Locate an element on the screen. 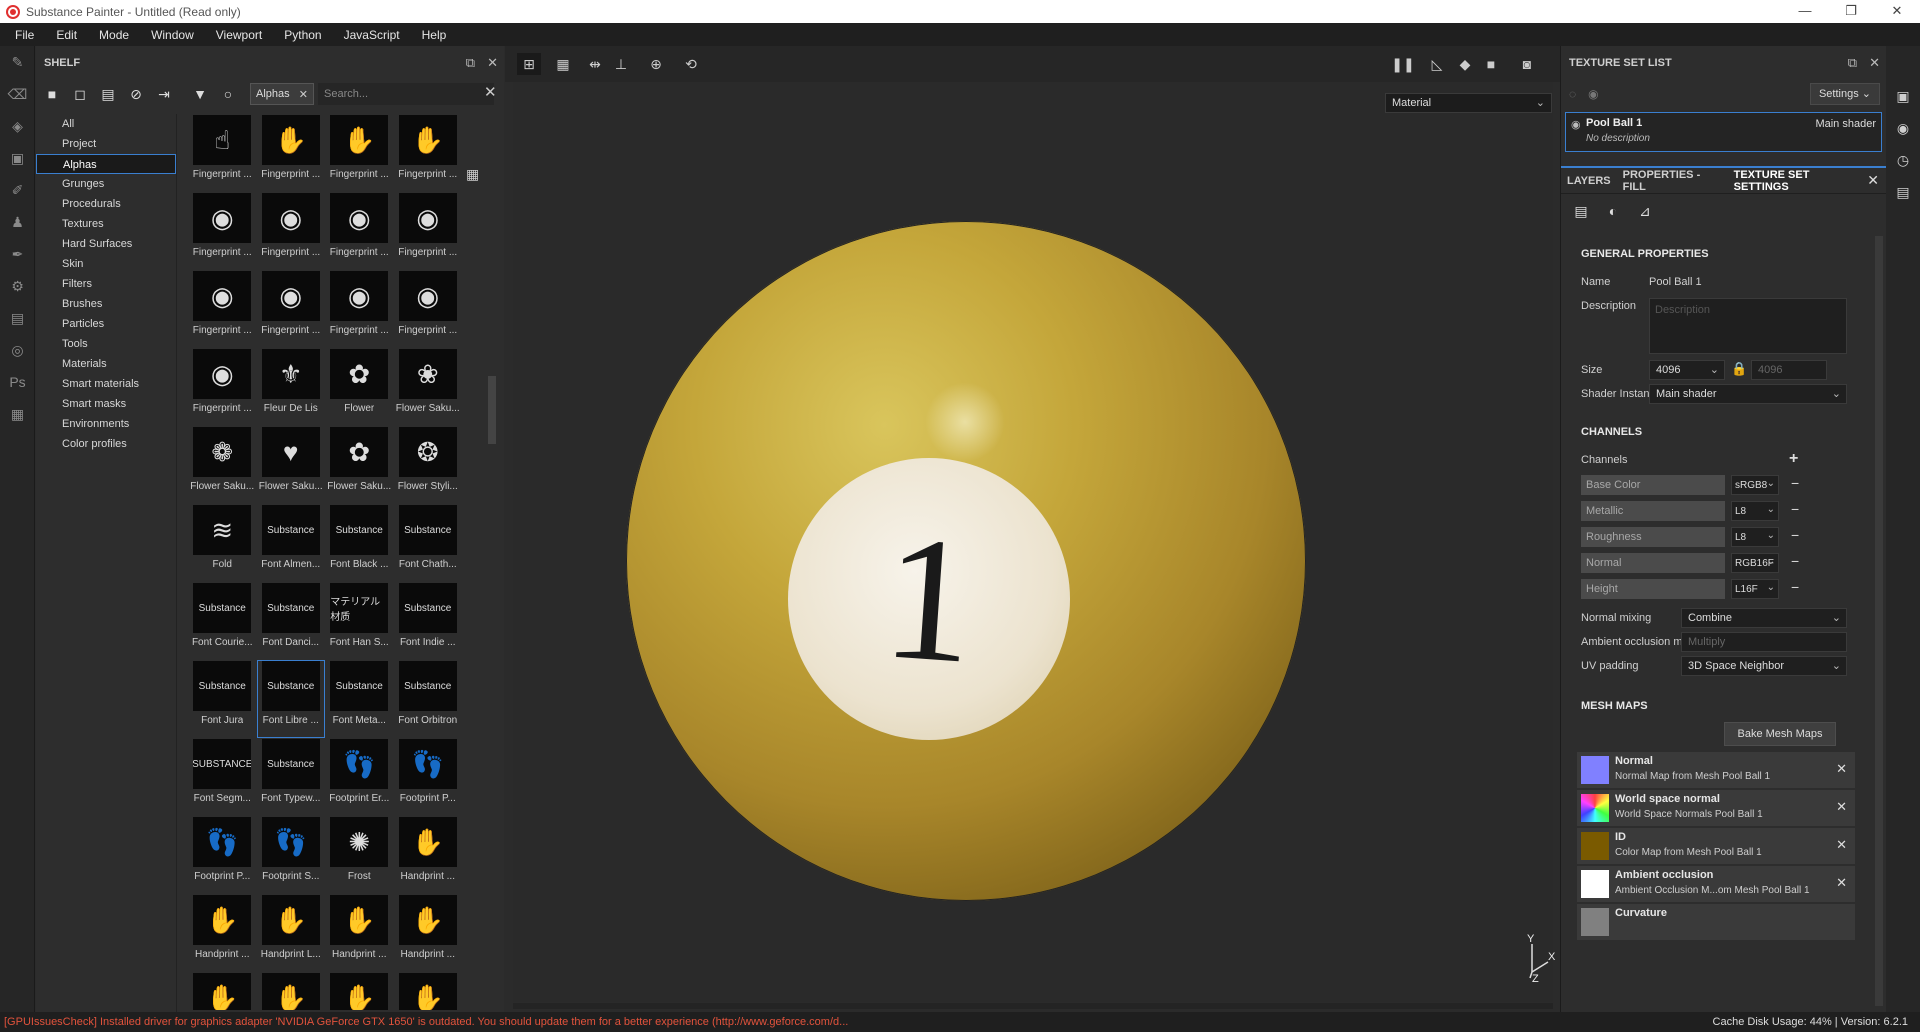 This screenshot has width=1920, height=1032. display-icon: ▣ is located at coordinates (1903, 96).